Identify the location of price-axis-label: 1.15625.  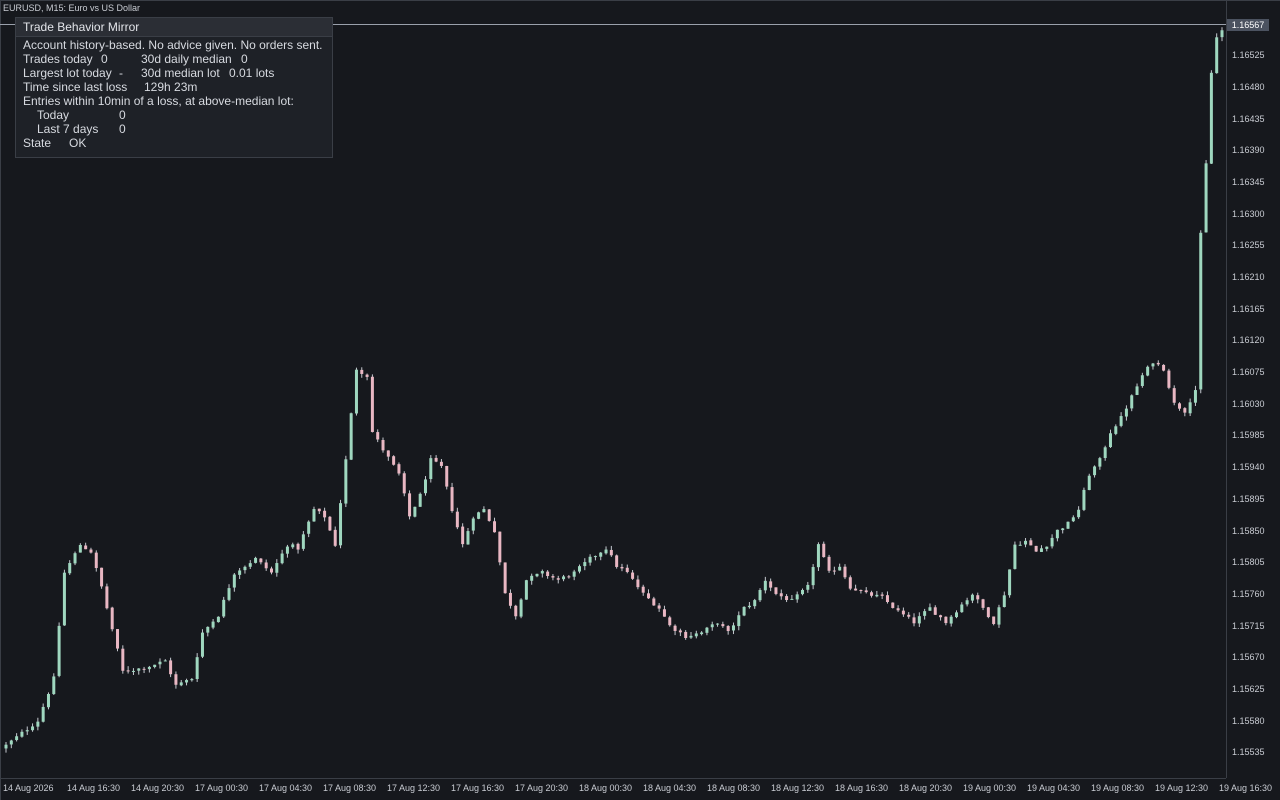
(1248, 689).